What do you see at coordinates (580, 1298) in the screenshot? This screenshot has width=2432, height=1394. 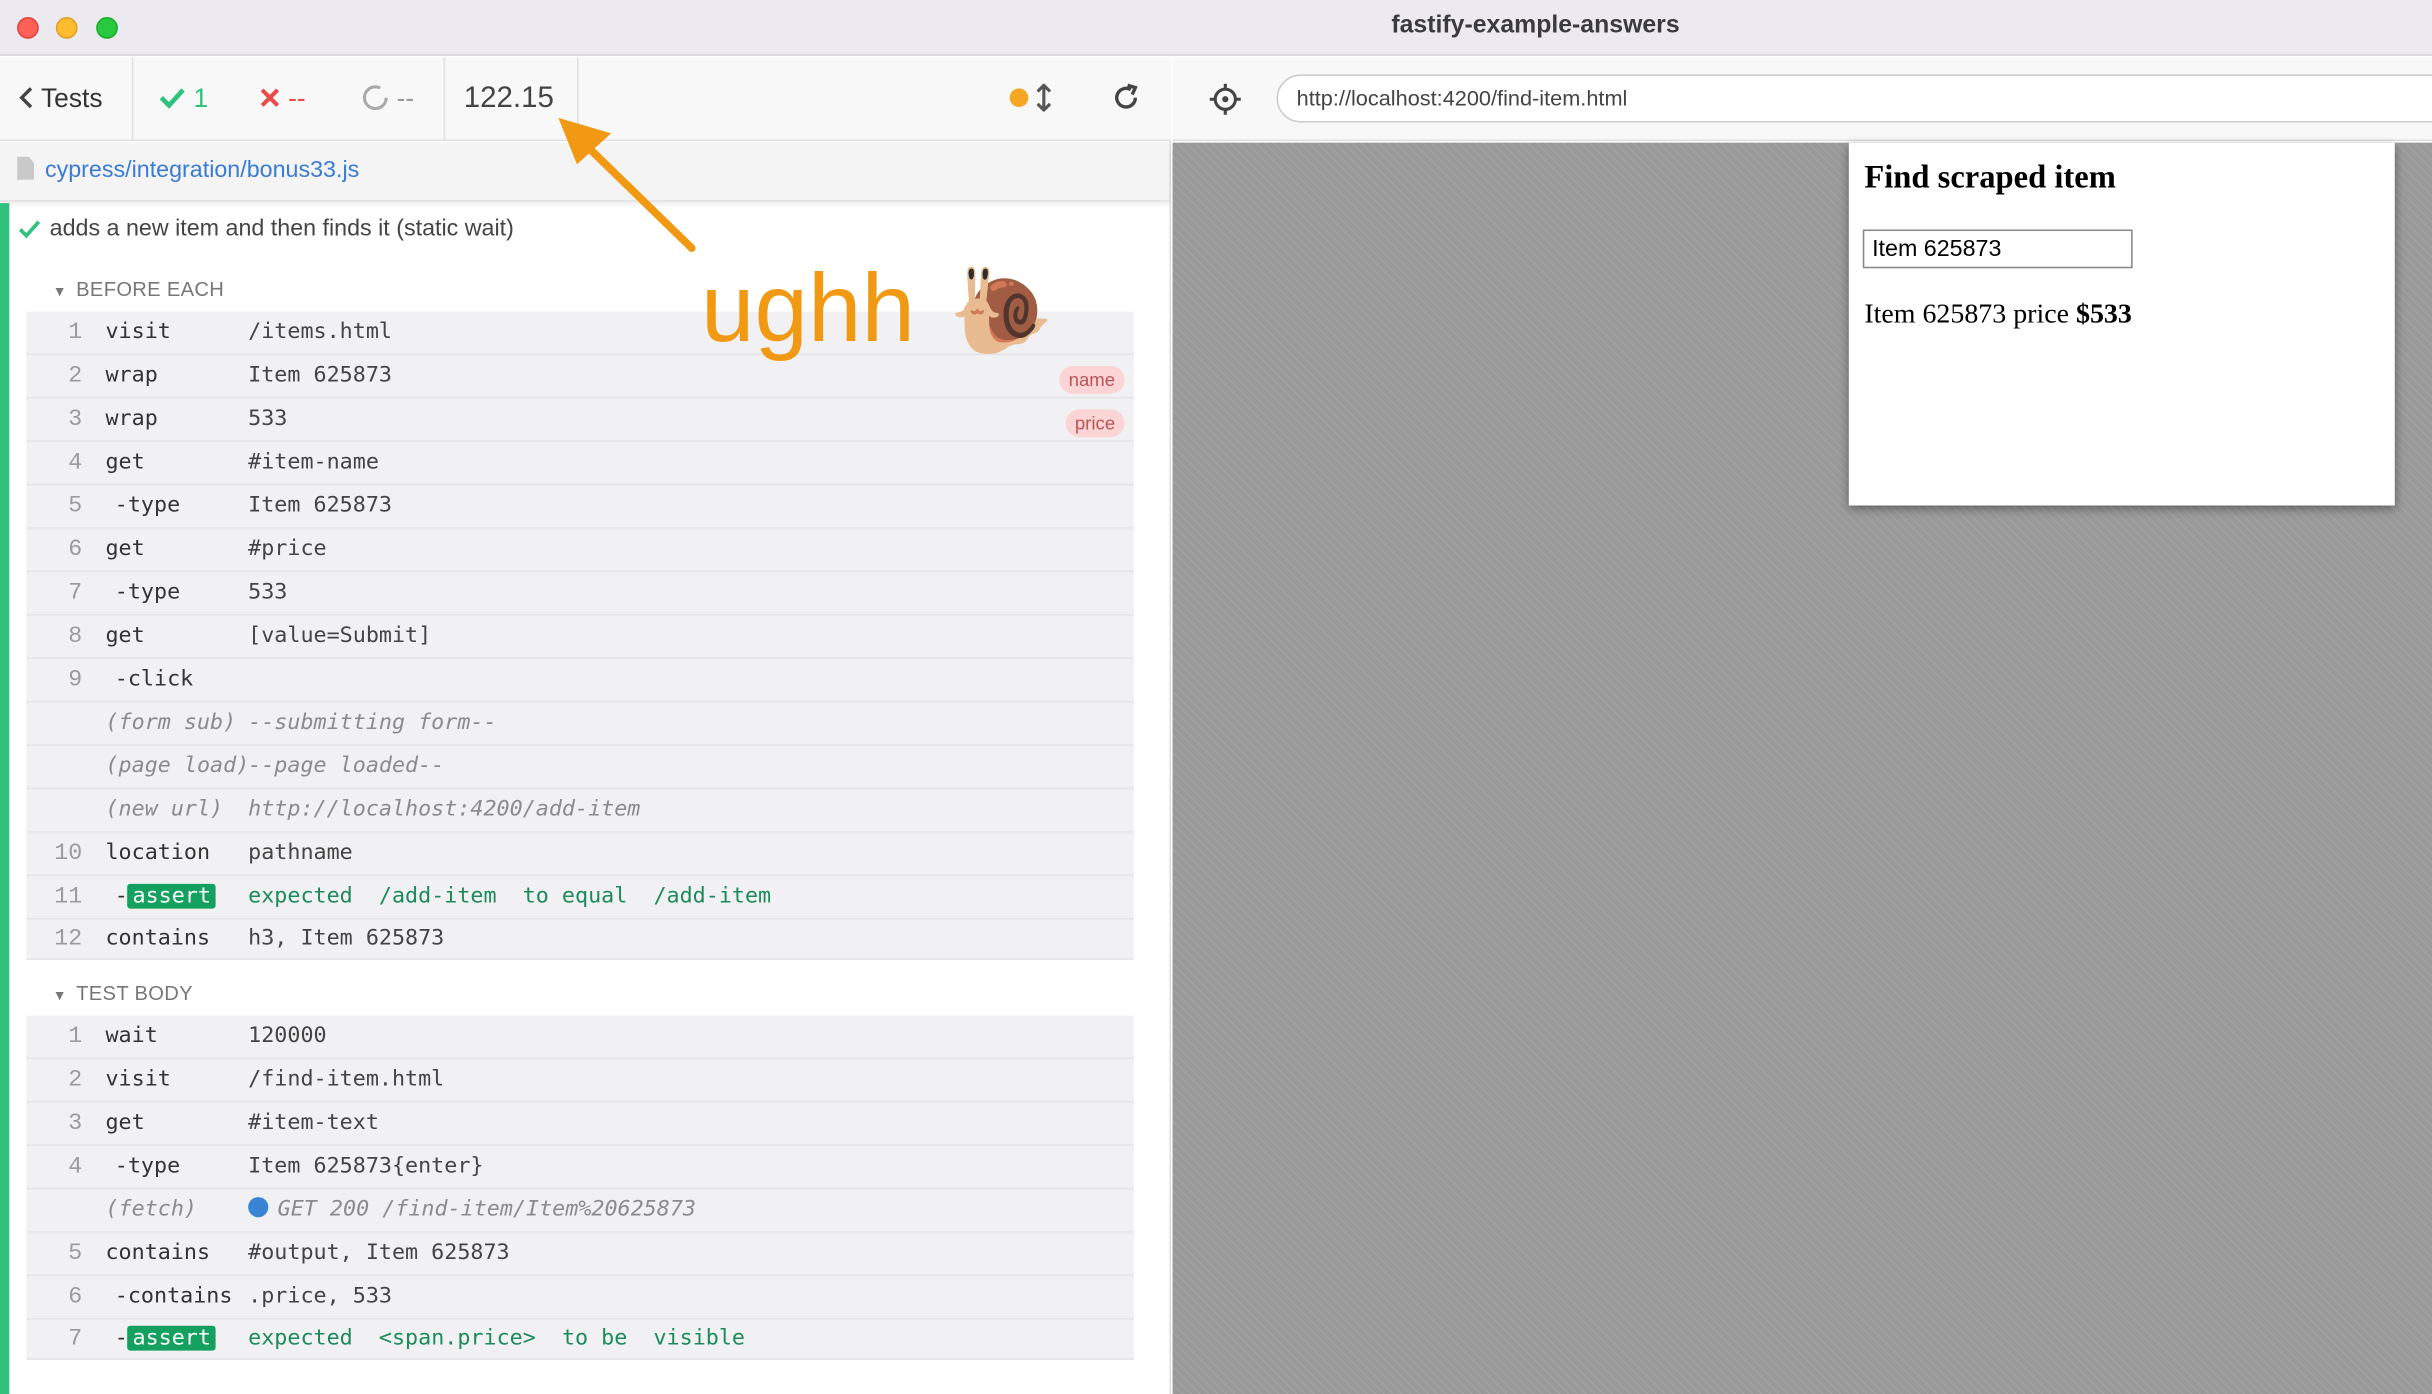 I see `command-row: 6 -contains .price, 533` at bounding box center [580, 1298].